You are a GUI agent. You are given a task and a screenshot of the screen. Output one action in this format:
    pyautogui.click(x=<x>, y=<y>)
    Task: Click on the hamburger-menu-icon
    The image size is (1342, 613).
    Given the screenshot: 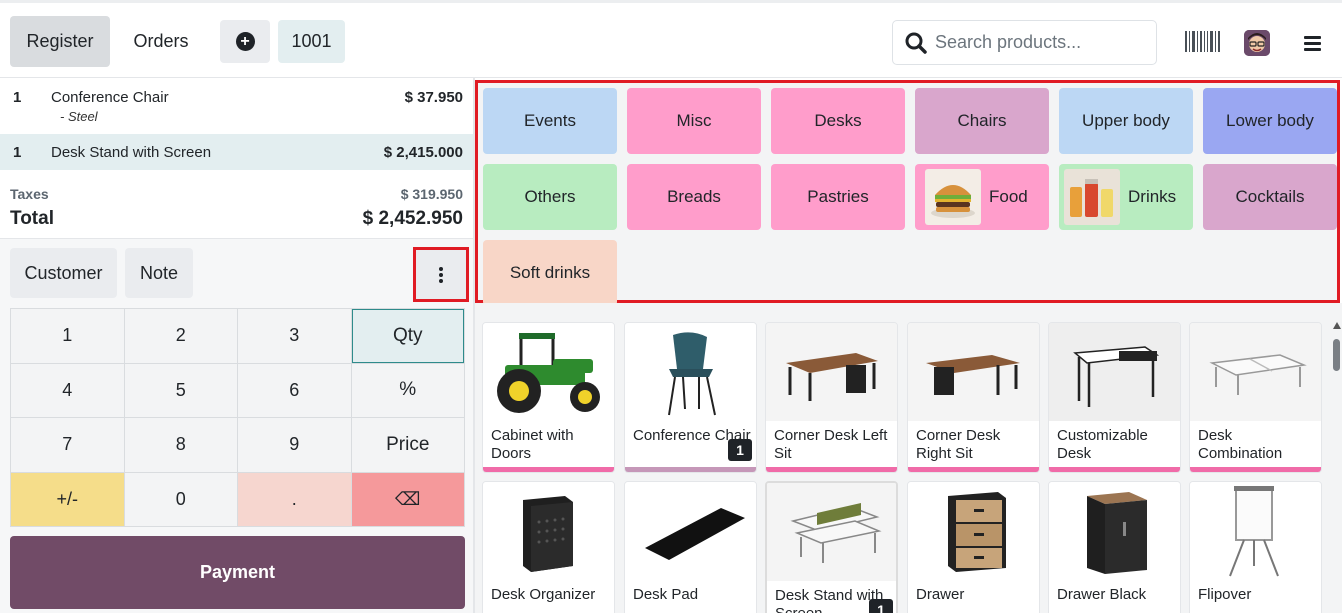 What is the action you would take?
    pyautogui.click(x=1312, y=43)
    